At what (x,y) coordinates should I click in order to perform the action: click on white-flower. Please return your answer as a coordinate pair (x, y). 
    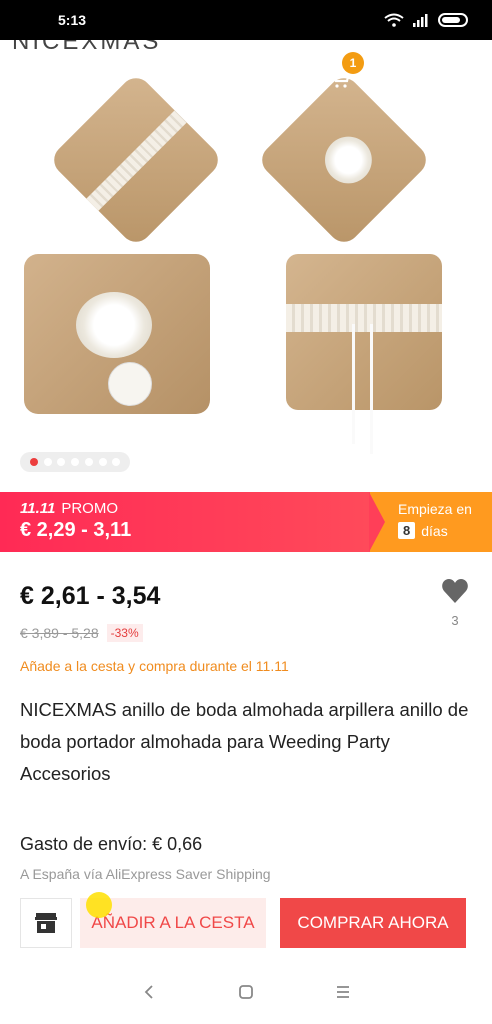
    Looking at the image, I should click on (114, 325).